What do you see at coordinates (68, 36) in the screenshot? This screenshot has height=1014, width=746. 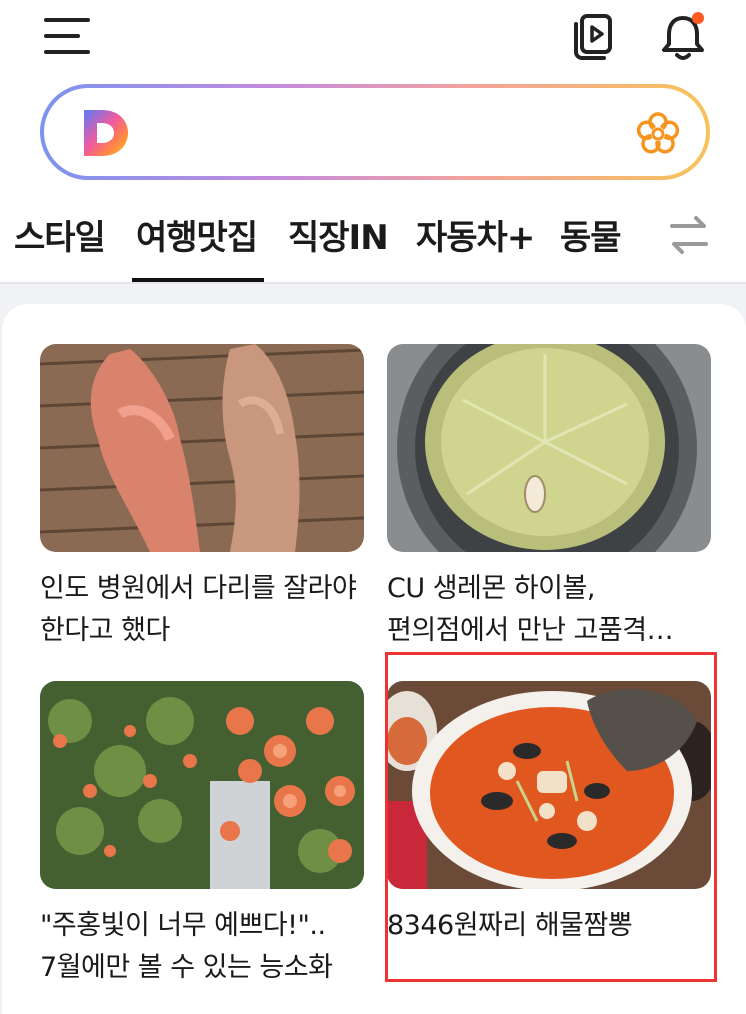 I see `hamburger-menu-icon` at bounding box center [68, 36].